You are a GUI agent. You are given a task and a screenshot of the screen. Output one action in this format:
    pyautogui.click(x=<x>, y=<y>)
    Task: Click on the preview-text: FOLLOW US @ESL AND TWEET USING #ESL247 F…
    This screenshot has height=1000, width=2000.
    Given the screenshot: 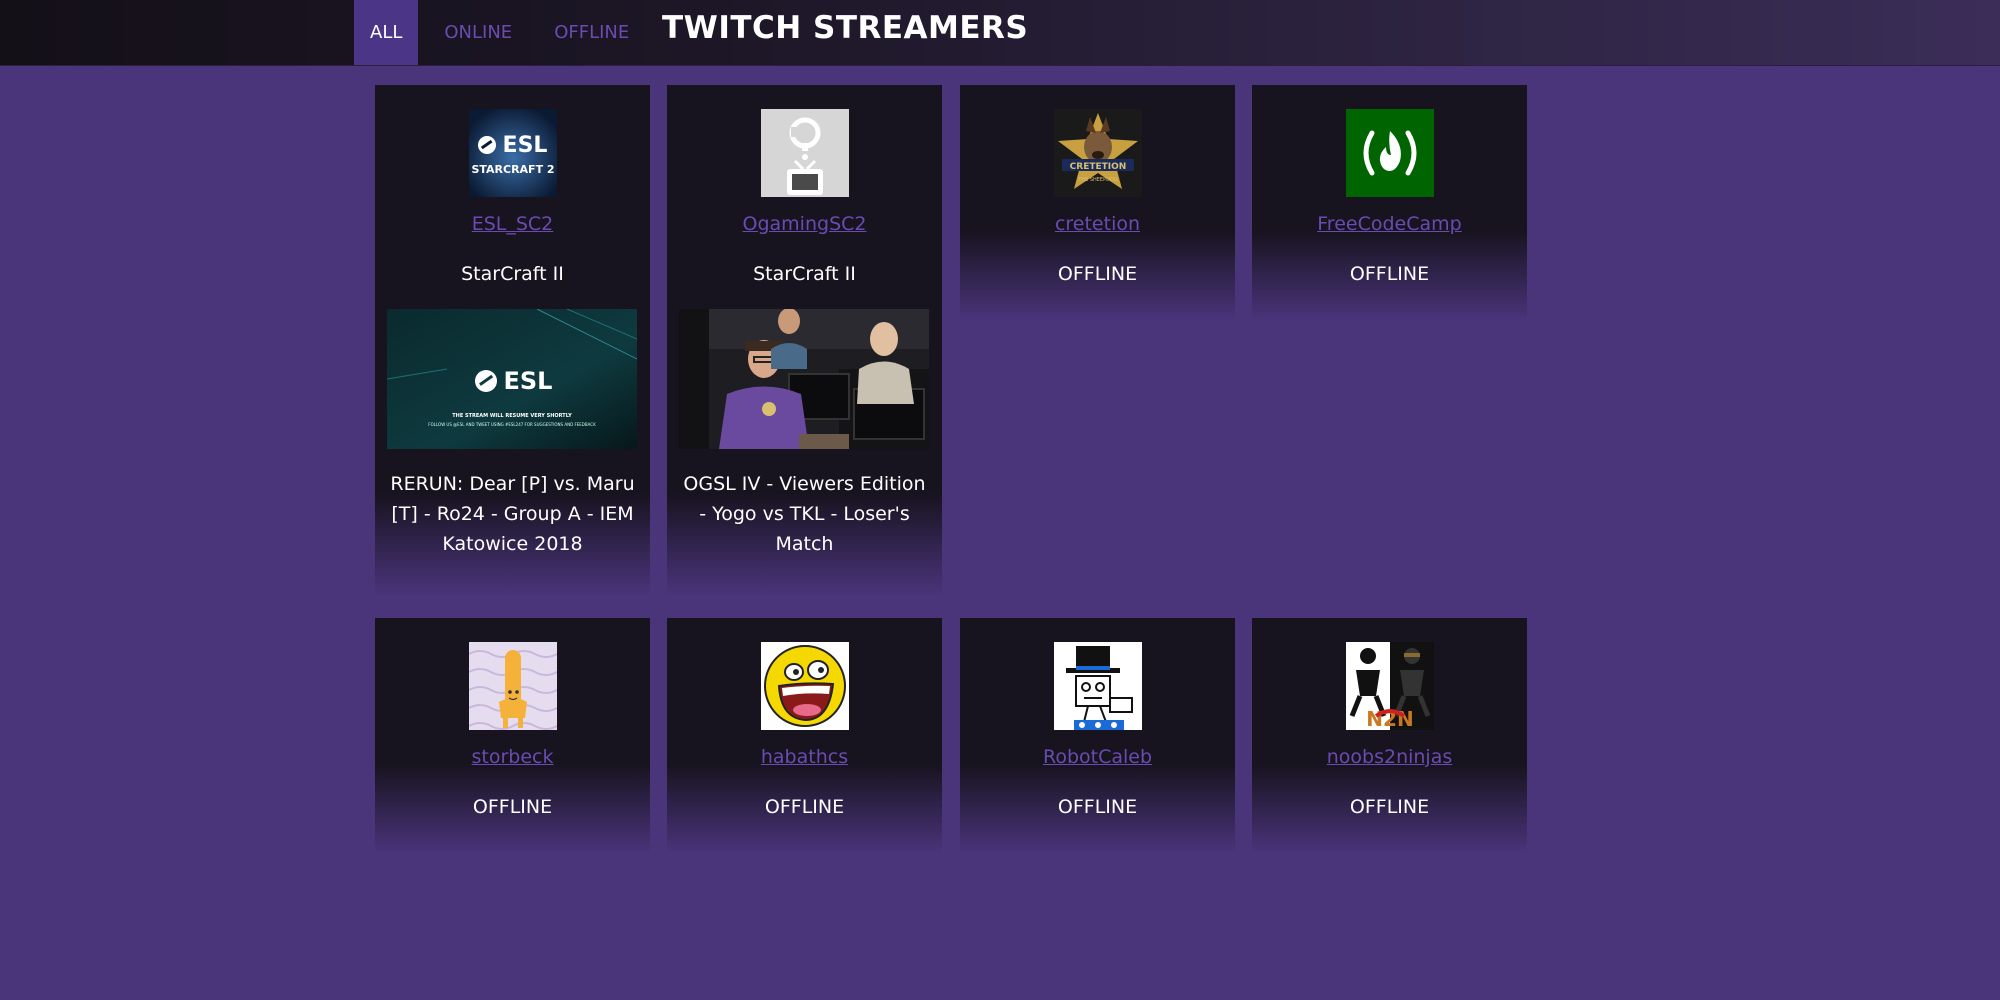 What is the action you would take?
    pyautogui.click(x=512, y=424)
    